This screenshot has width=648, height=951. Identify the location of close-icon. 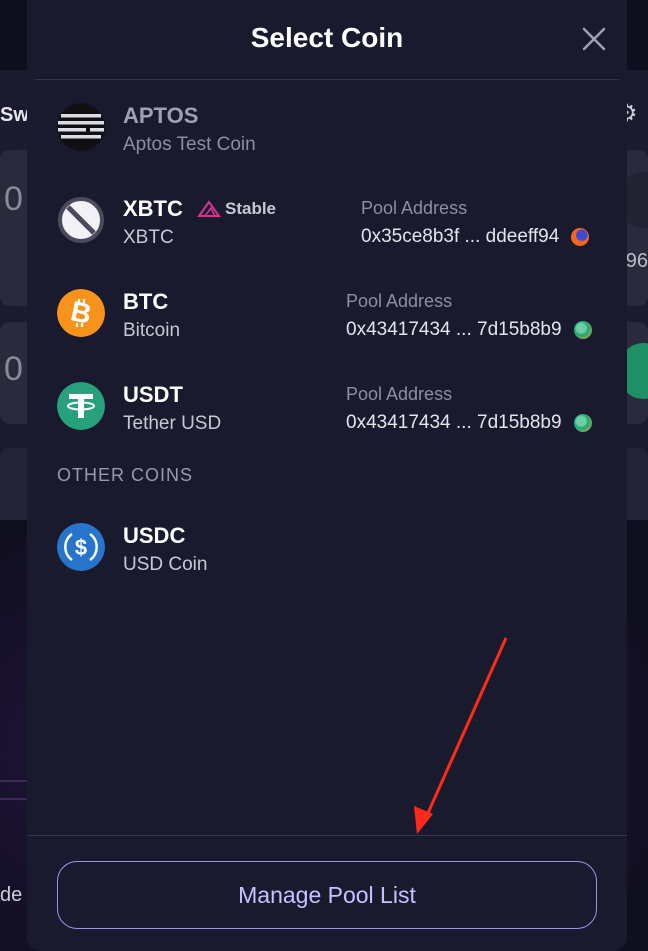
(594, 39).